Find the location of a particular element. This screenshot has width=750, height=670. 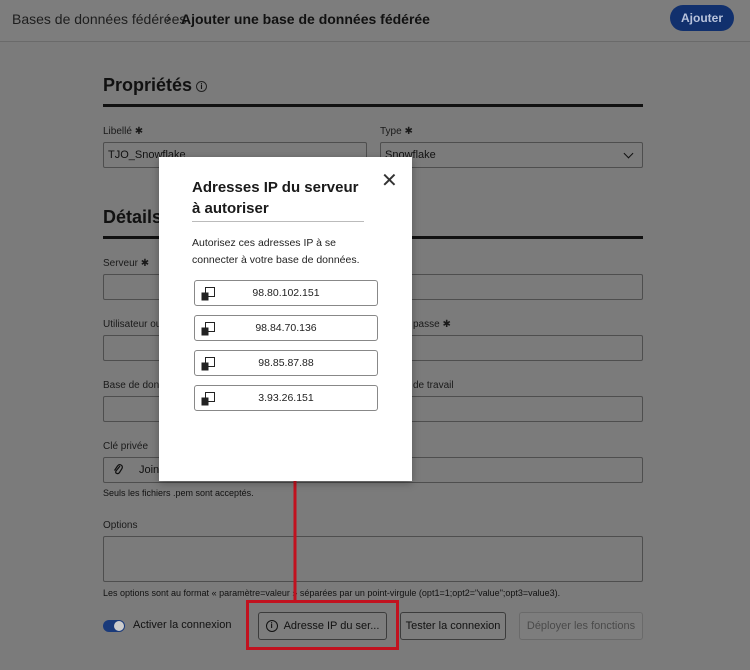

properties-divider is located at coordinates (373, 105).